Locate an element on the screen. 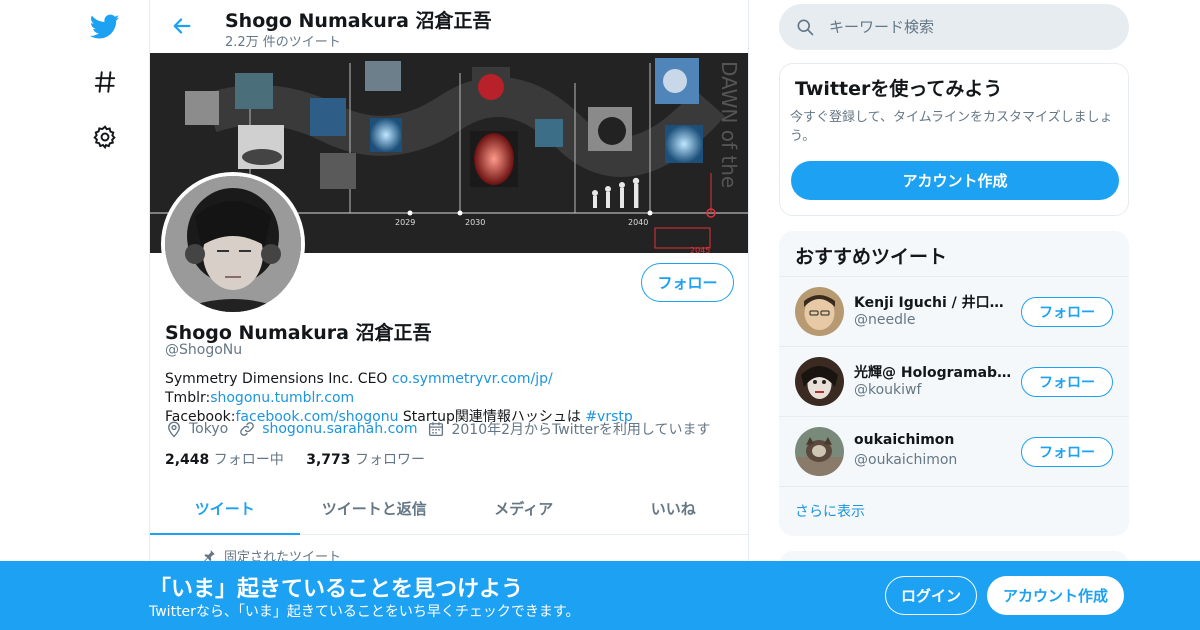  following-label: フォロー中 is located at coordinates (248, 460).